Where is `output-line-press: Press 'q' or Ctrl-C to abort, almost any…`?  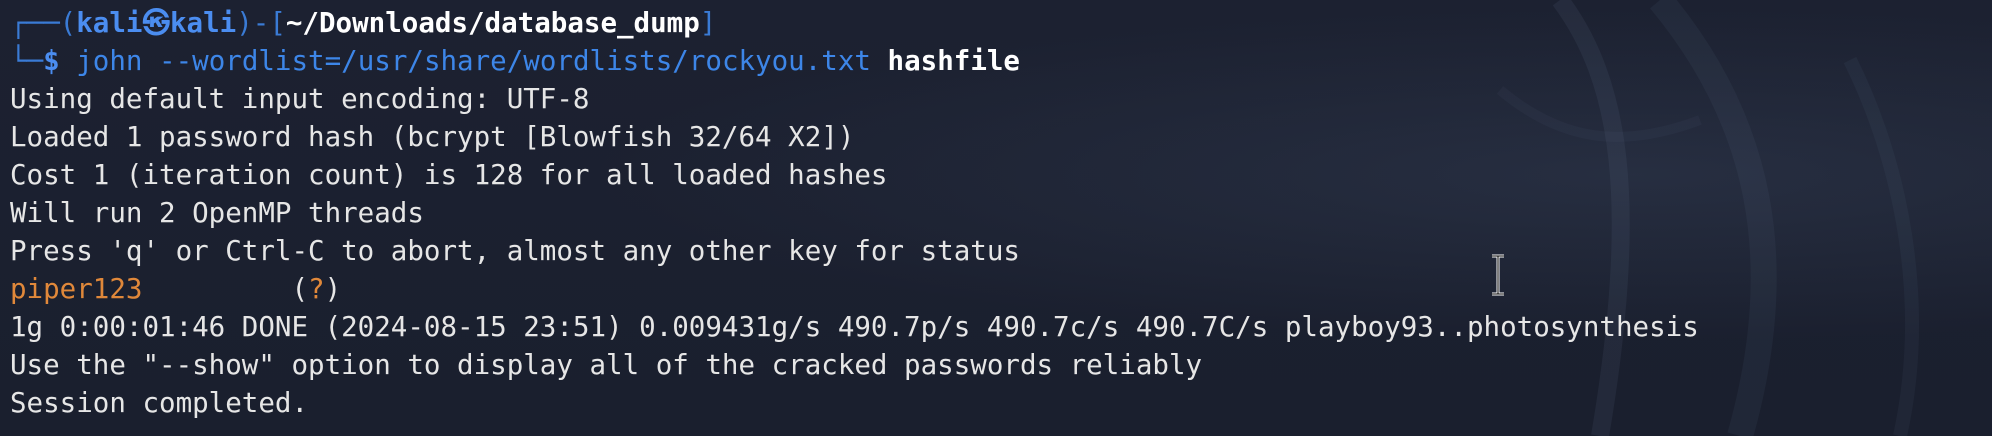
output-line-press: Press 'q' or Ctrl-C to abort, almost any… is located at coordinates (515, 251).